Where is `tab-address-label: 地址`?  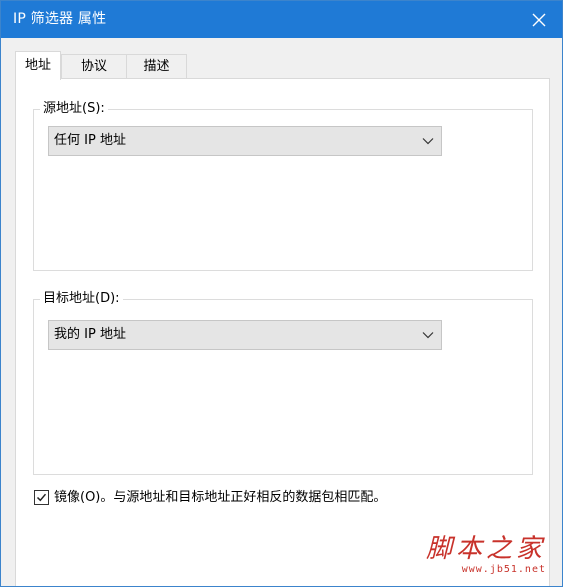
tab-address-label: 地址 is located at coordinates (37, 65).